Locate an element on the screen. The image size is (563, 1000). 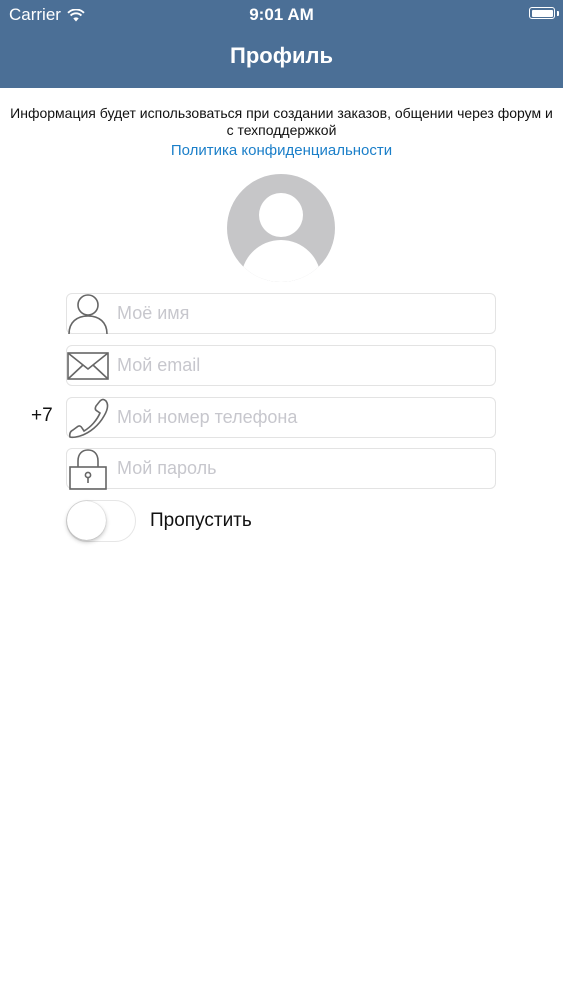
battery-tip is located at coordinates (558, 13).